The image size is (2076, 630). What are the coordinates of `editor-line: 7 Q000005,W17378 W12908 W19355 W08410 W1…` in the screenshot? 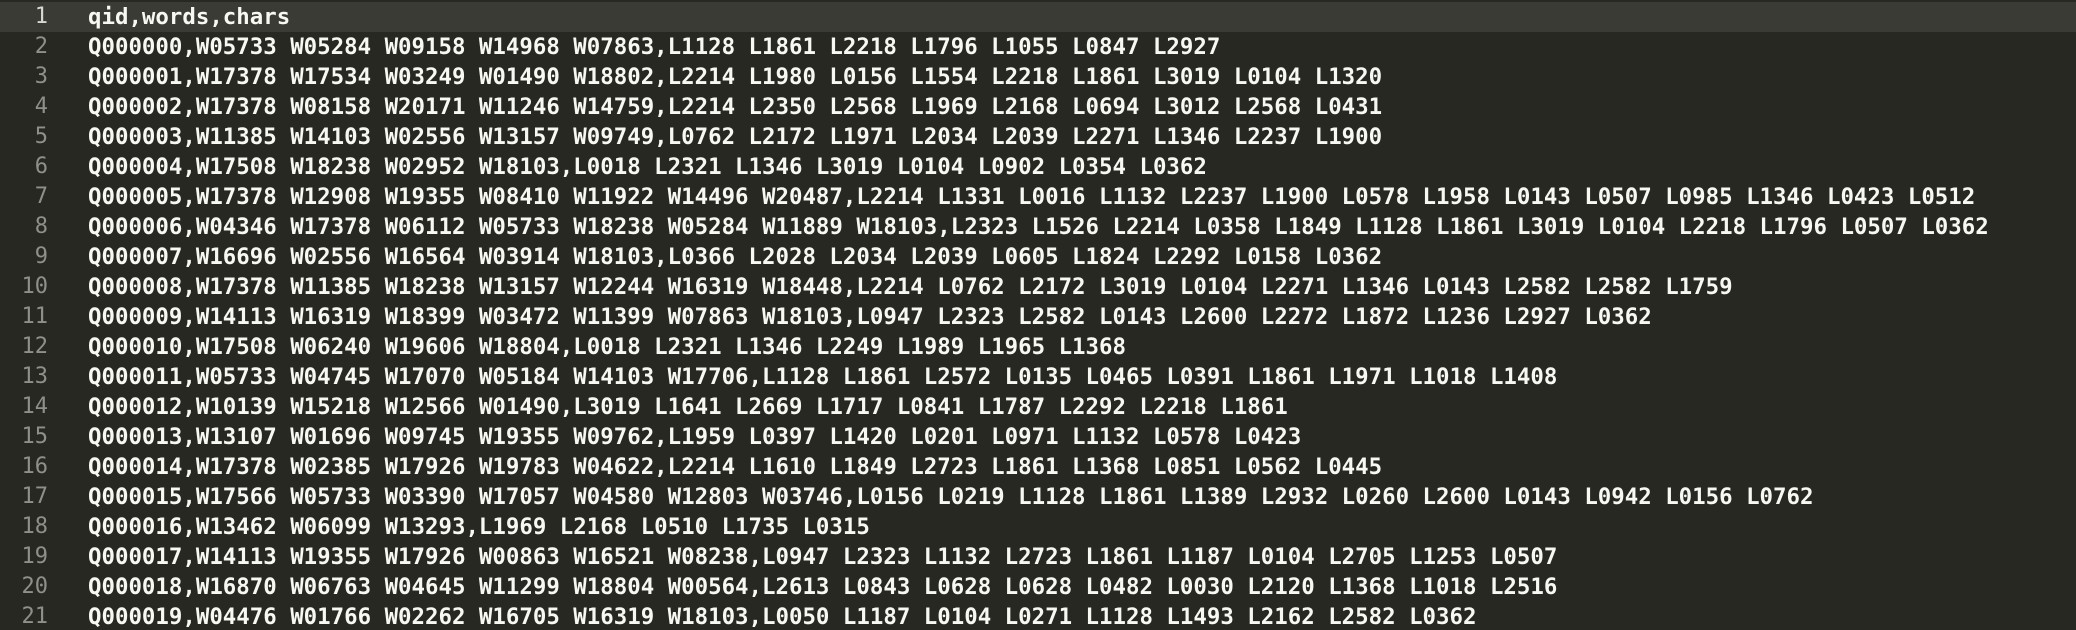 It's located at (1038, 197).